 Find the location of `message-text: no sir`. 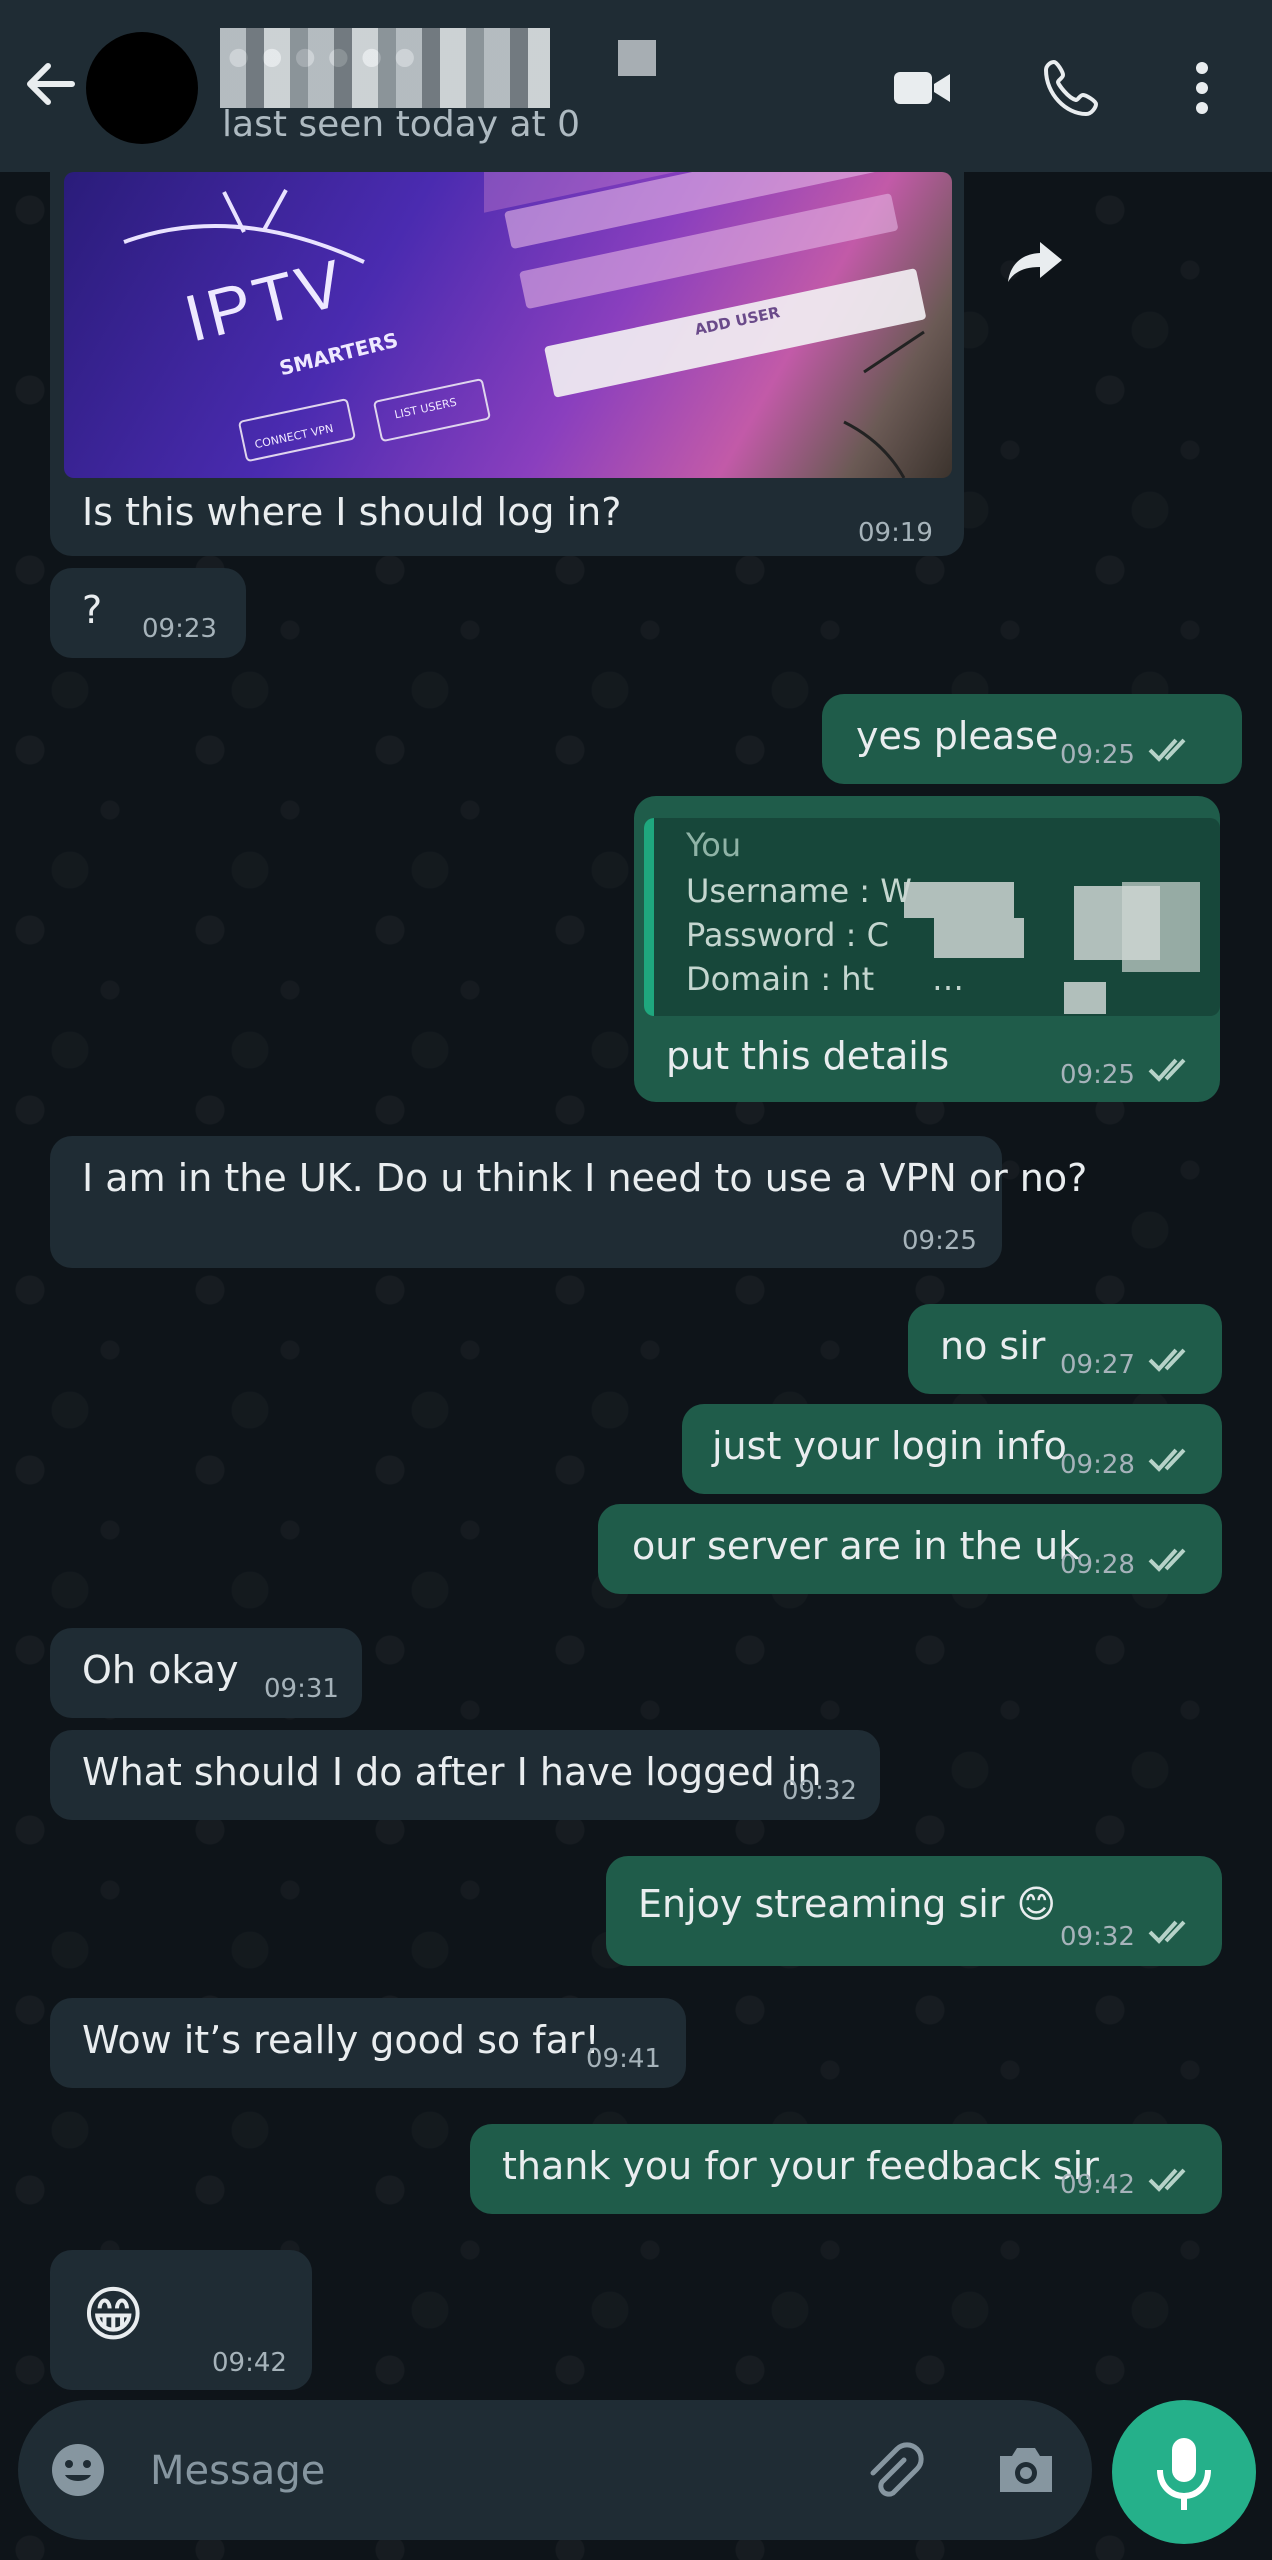

message-text: no sir is located at coordinates (993, 1346).